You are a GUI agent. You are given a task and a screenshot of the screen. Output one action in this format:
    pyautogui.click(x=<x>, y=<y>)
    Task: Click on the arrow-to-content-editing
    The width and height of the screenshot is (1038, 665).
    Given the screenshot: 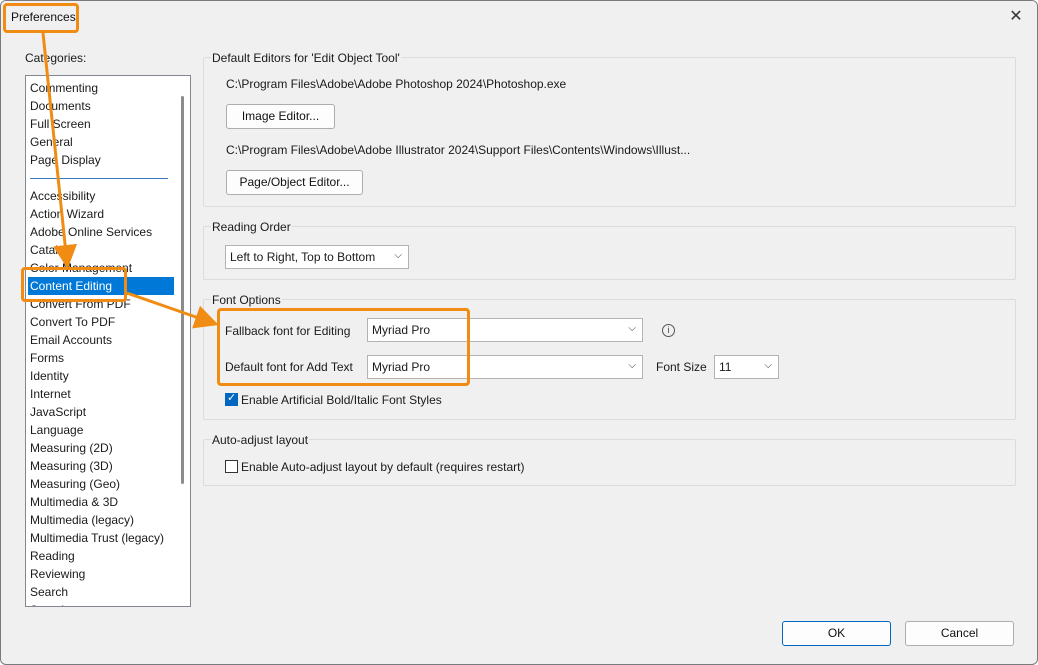 What is the action you would take?
    pyautogui.click(x=59, y=150)
    